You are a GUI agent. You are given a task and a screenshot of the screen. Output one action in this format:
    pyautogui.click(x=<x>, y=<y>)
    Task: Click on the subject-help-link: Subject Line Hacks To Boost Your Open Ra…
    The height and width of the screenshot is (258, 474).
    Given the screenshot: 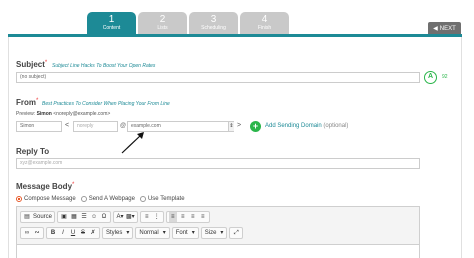 What is the action you would take?
    pyautogui.click(x=103, y=66)
    